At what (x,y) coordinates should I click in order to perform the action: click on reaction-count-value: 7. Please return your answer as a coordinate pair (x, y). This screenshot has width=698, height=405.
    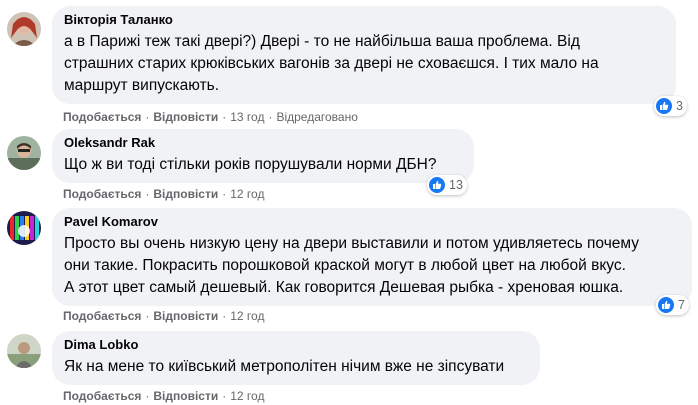
    Looking at the image, I should click on (681, 305).